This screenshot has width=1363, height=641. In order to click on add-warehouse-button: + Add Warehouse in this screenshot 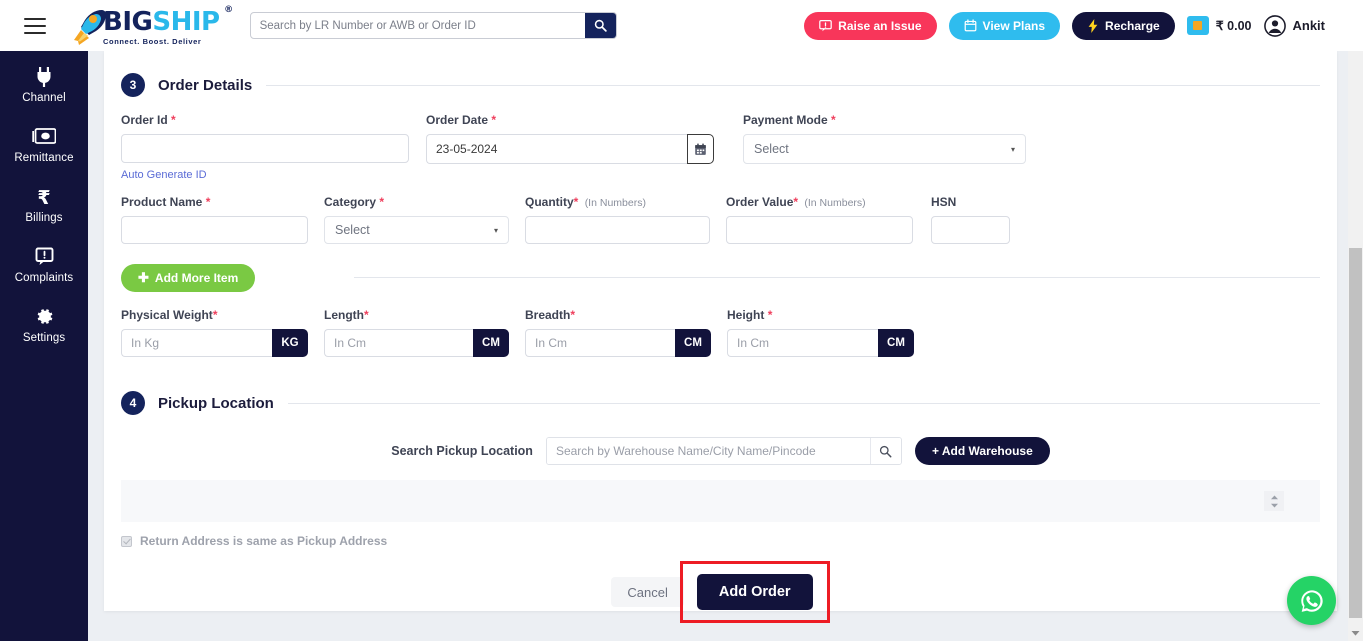, I will do `click(982, 451)`.